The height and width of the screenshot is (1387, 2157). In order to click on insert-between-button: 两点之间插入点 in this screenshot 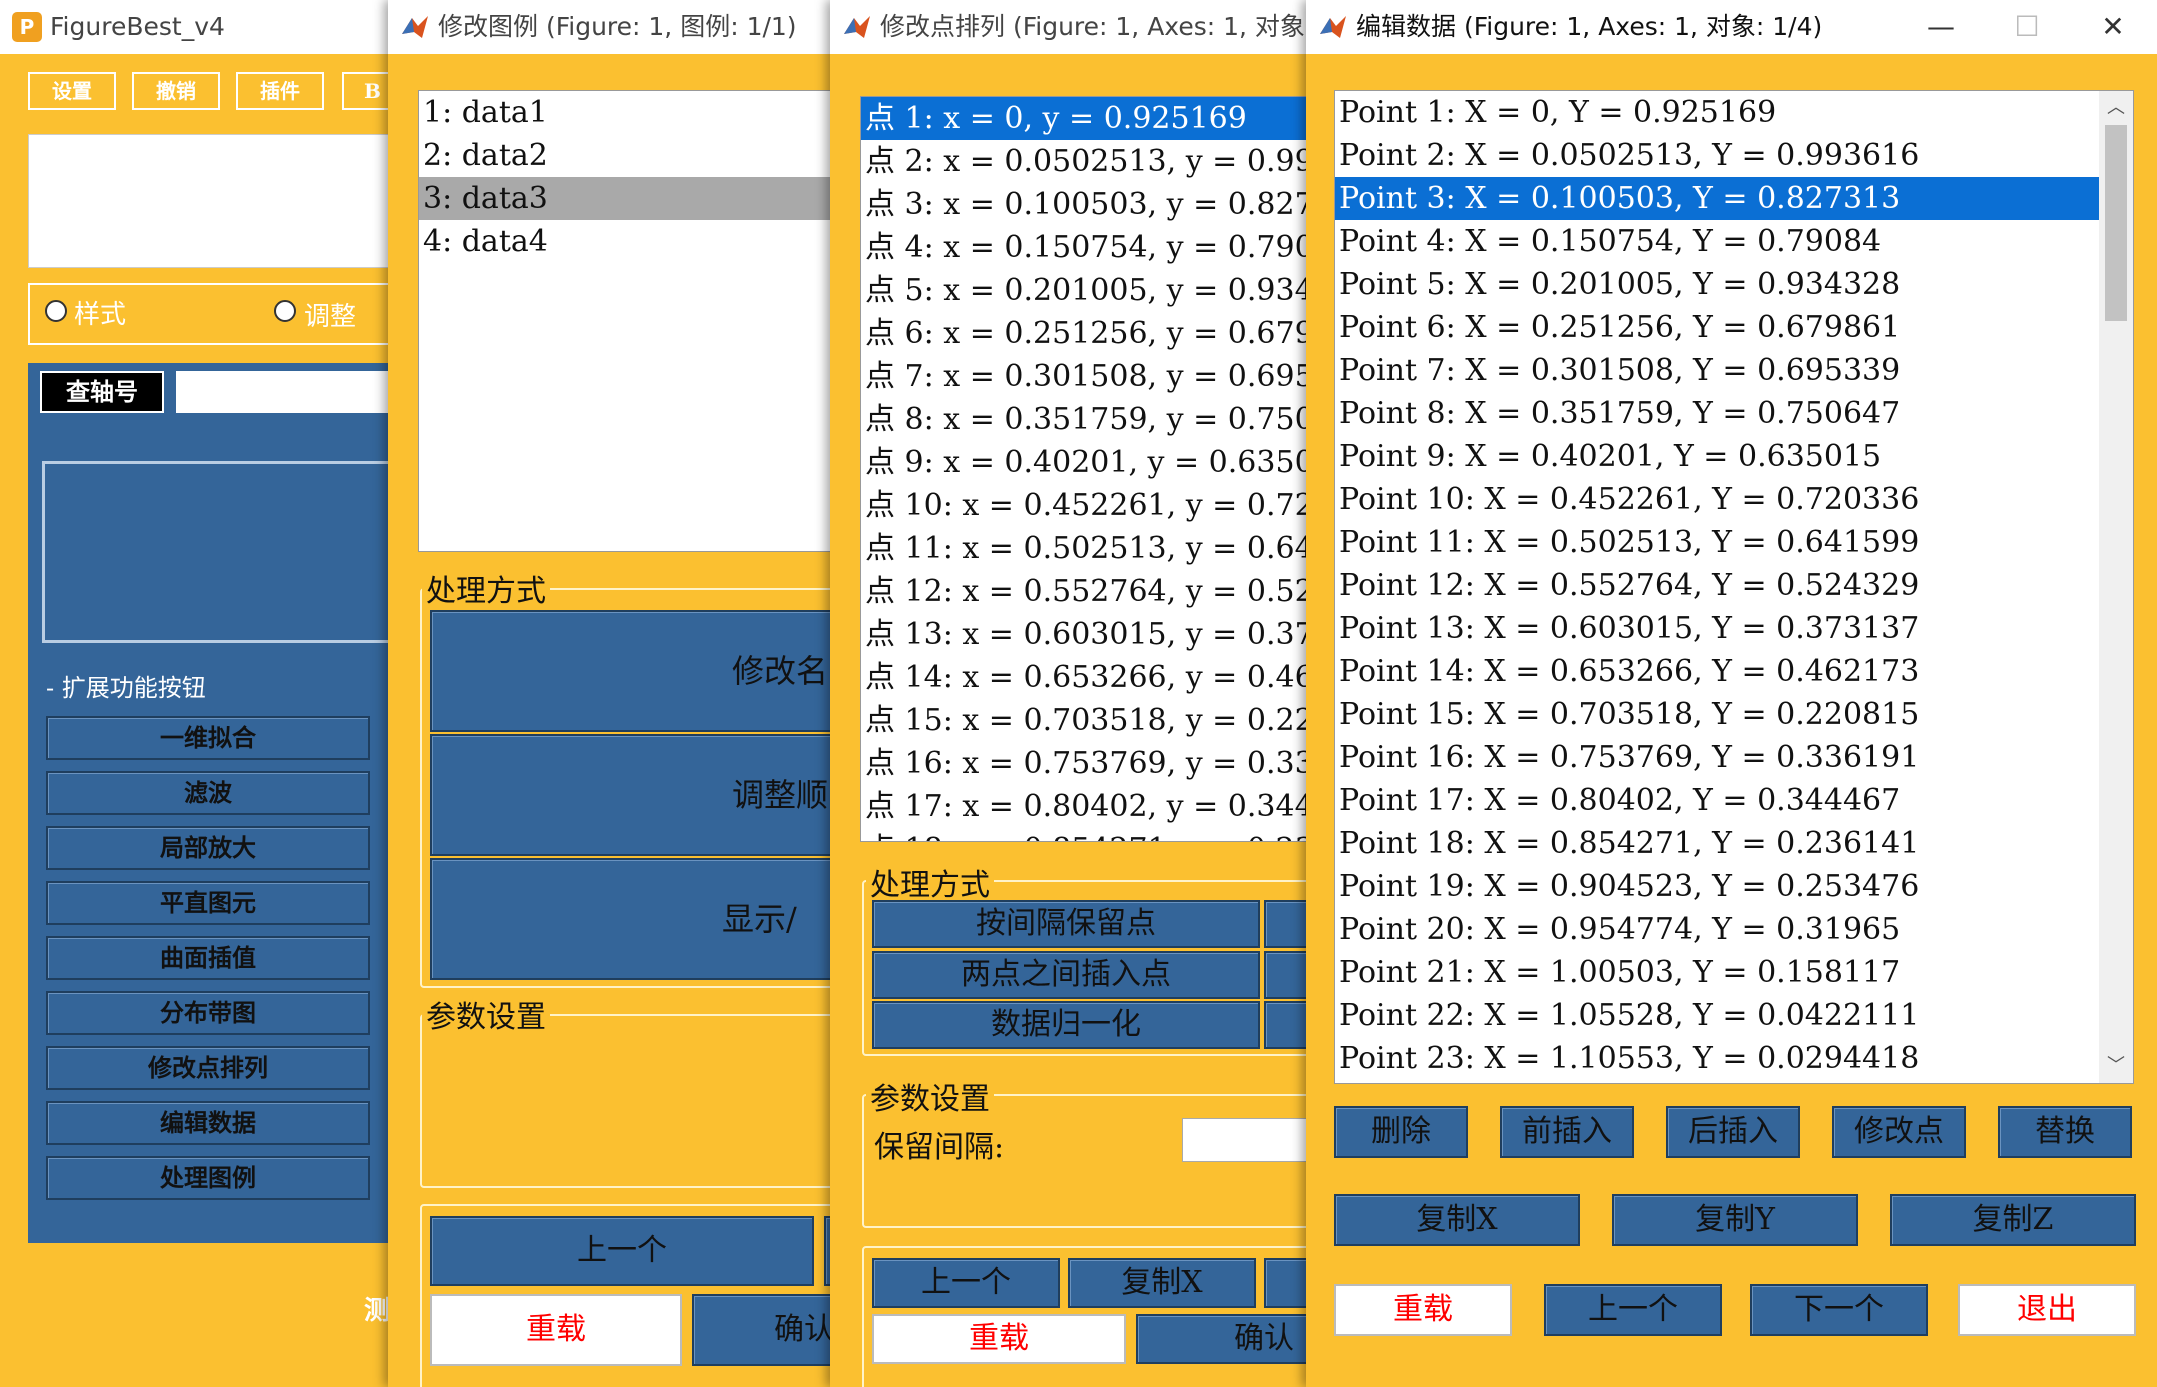, I will do `click(1066, 975)`.